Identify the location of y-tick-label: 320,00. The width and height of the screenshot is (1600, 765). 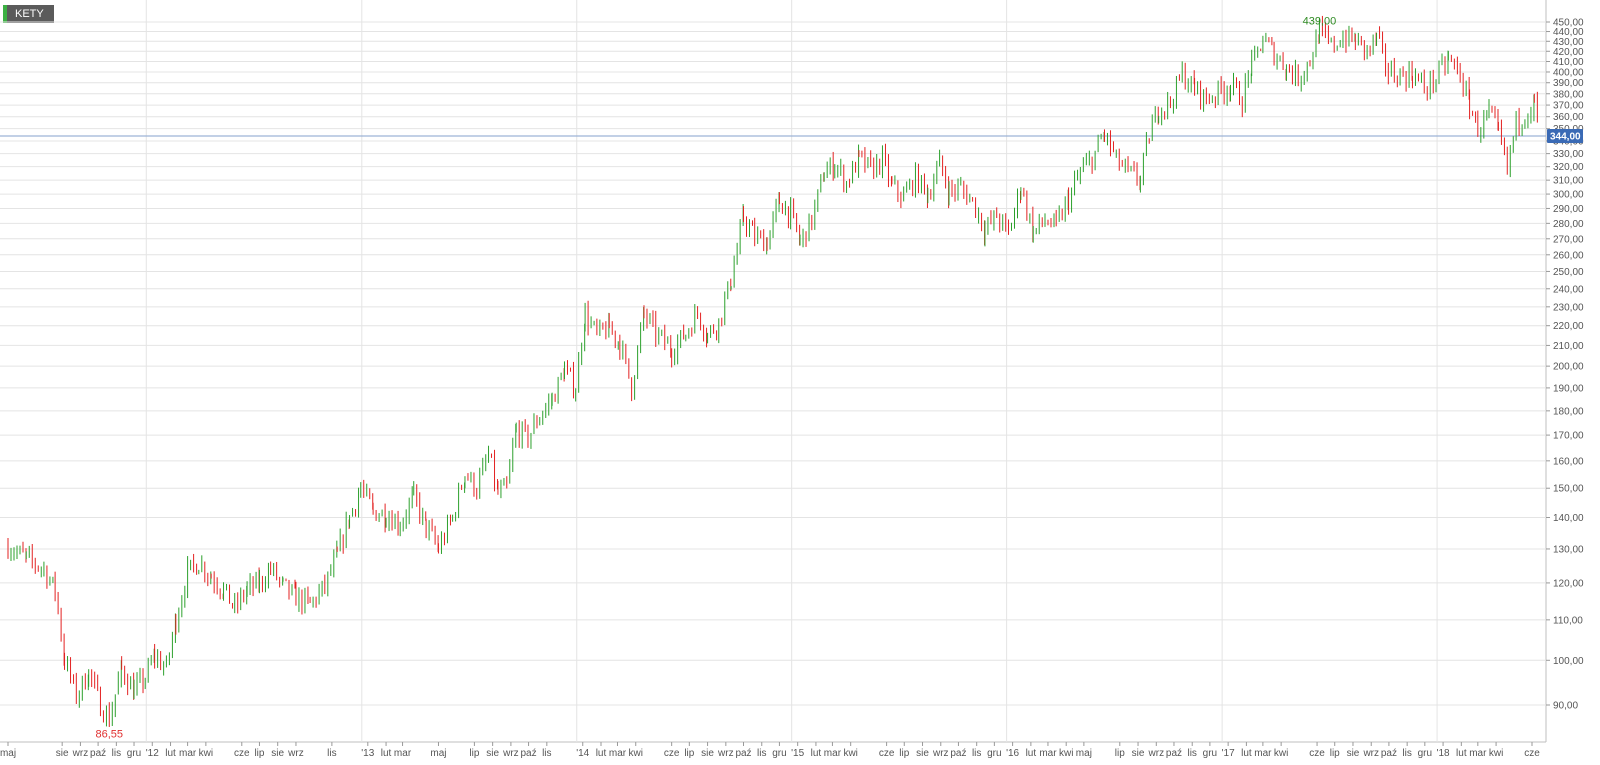
(1568, 167).